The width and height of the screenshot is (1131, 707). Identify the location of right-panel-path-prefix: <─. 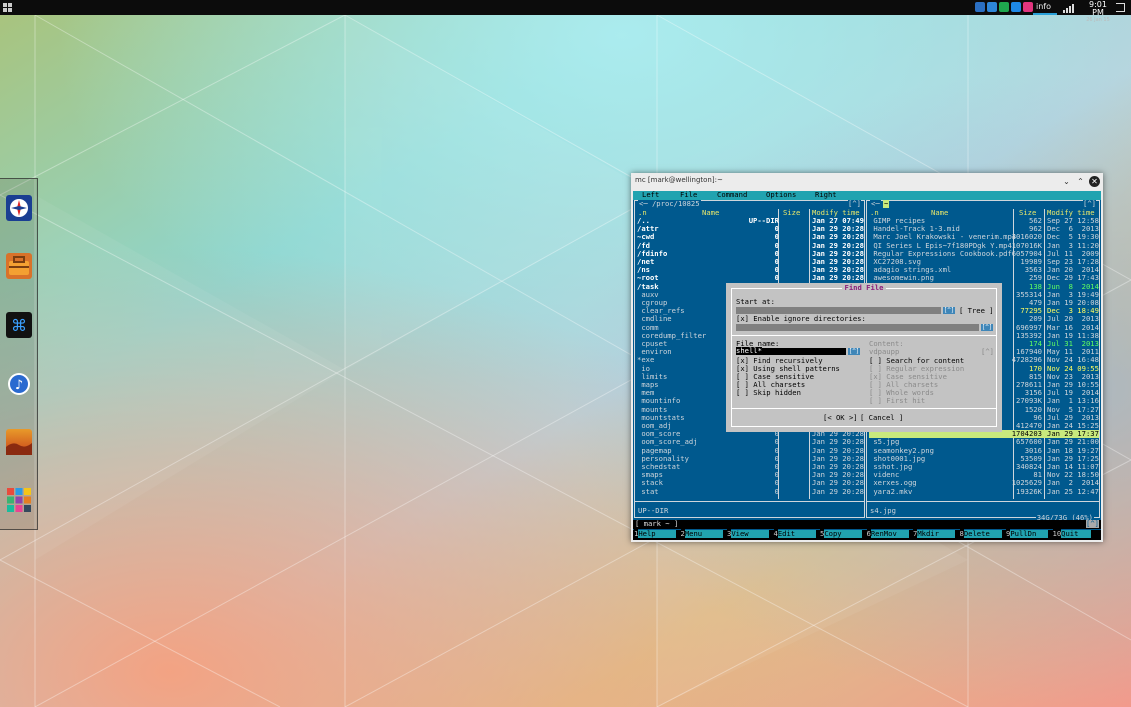
(875, 204).